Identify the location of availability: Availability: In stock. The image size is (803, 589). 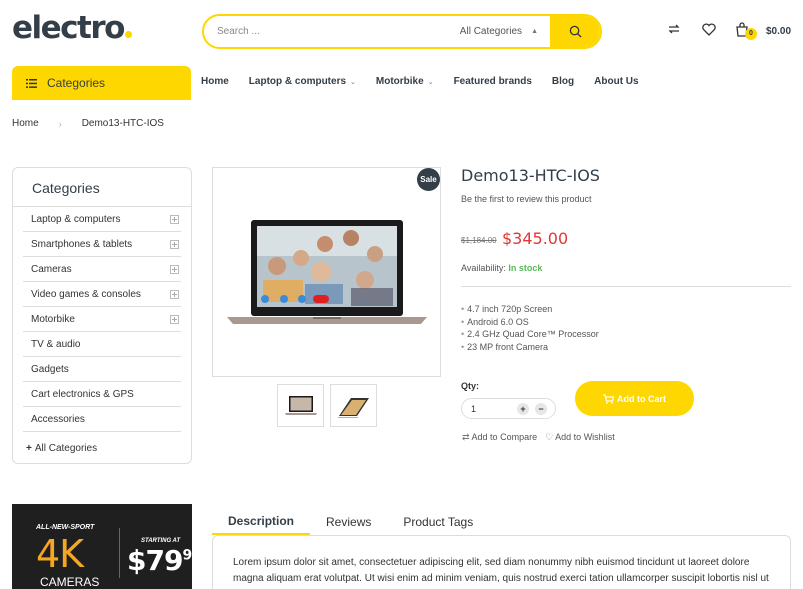
(501, 268).